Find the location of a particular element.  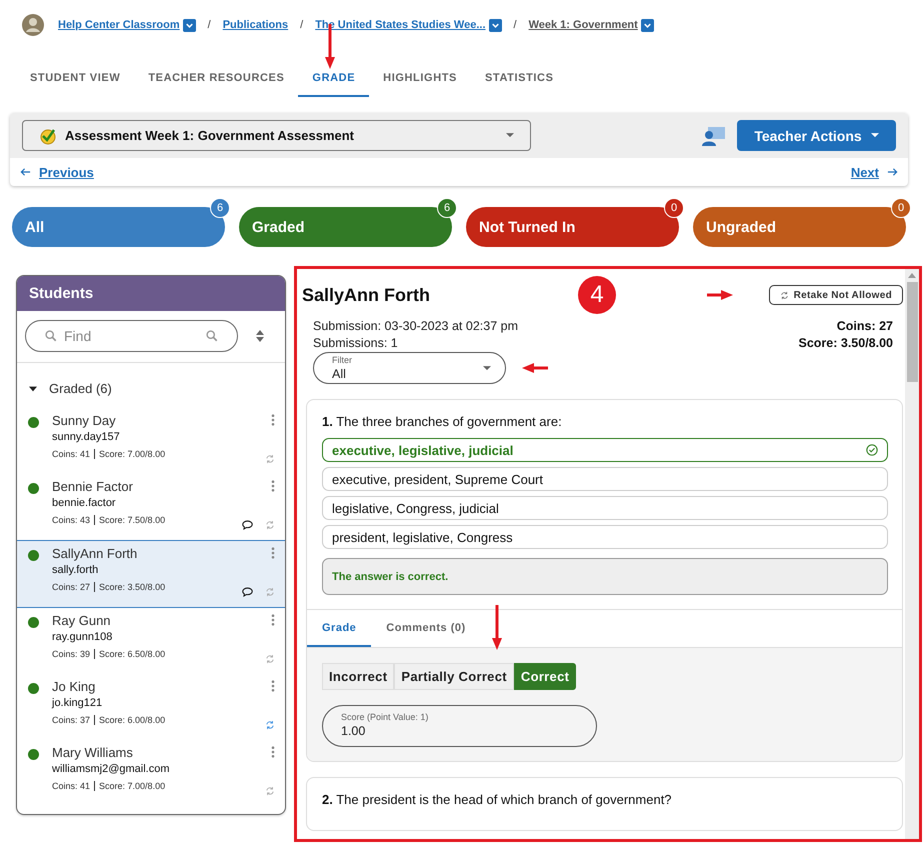

scroll-up-icon is located at coordinates (912, 275).